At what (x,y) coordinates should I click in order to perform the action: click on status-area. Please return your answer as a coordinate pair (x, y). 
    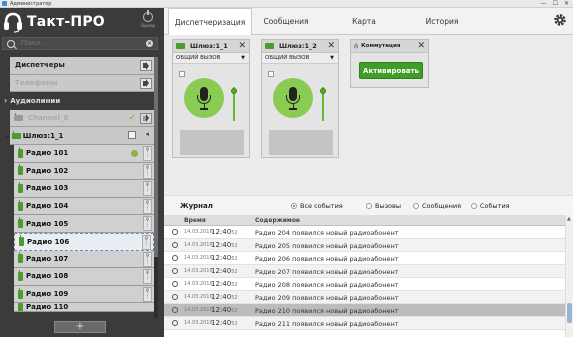
    Looking at the image, I should click on (301, 142).